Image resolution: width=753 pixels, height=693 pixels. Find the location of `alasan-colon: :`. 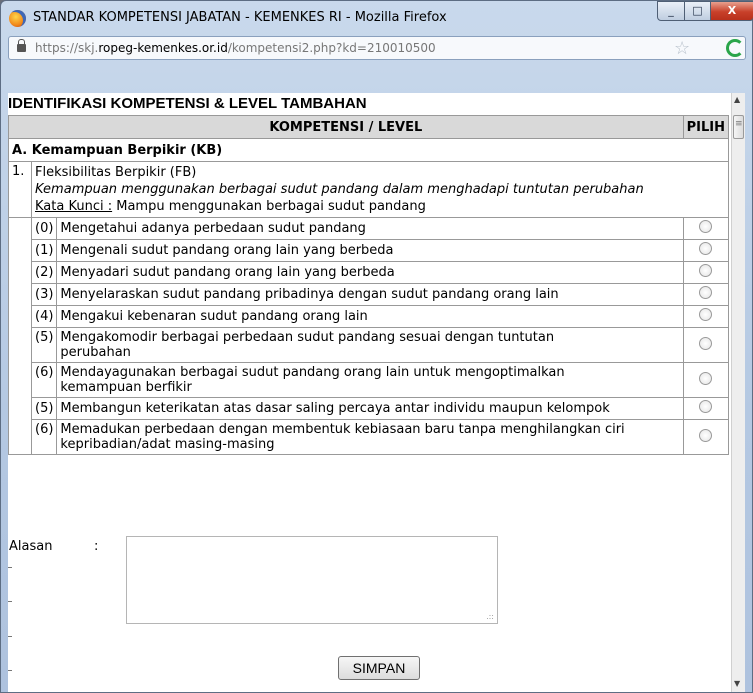

alasan-colon: : is located at coordinates (96, 546).